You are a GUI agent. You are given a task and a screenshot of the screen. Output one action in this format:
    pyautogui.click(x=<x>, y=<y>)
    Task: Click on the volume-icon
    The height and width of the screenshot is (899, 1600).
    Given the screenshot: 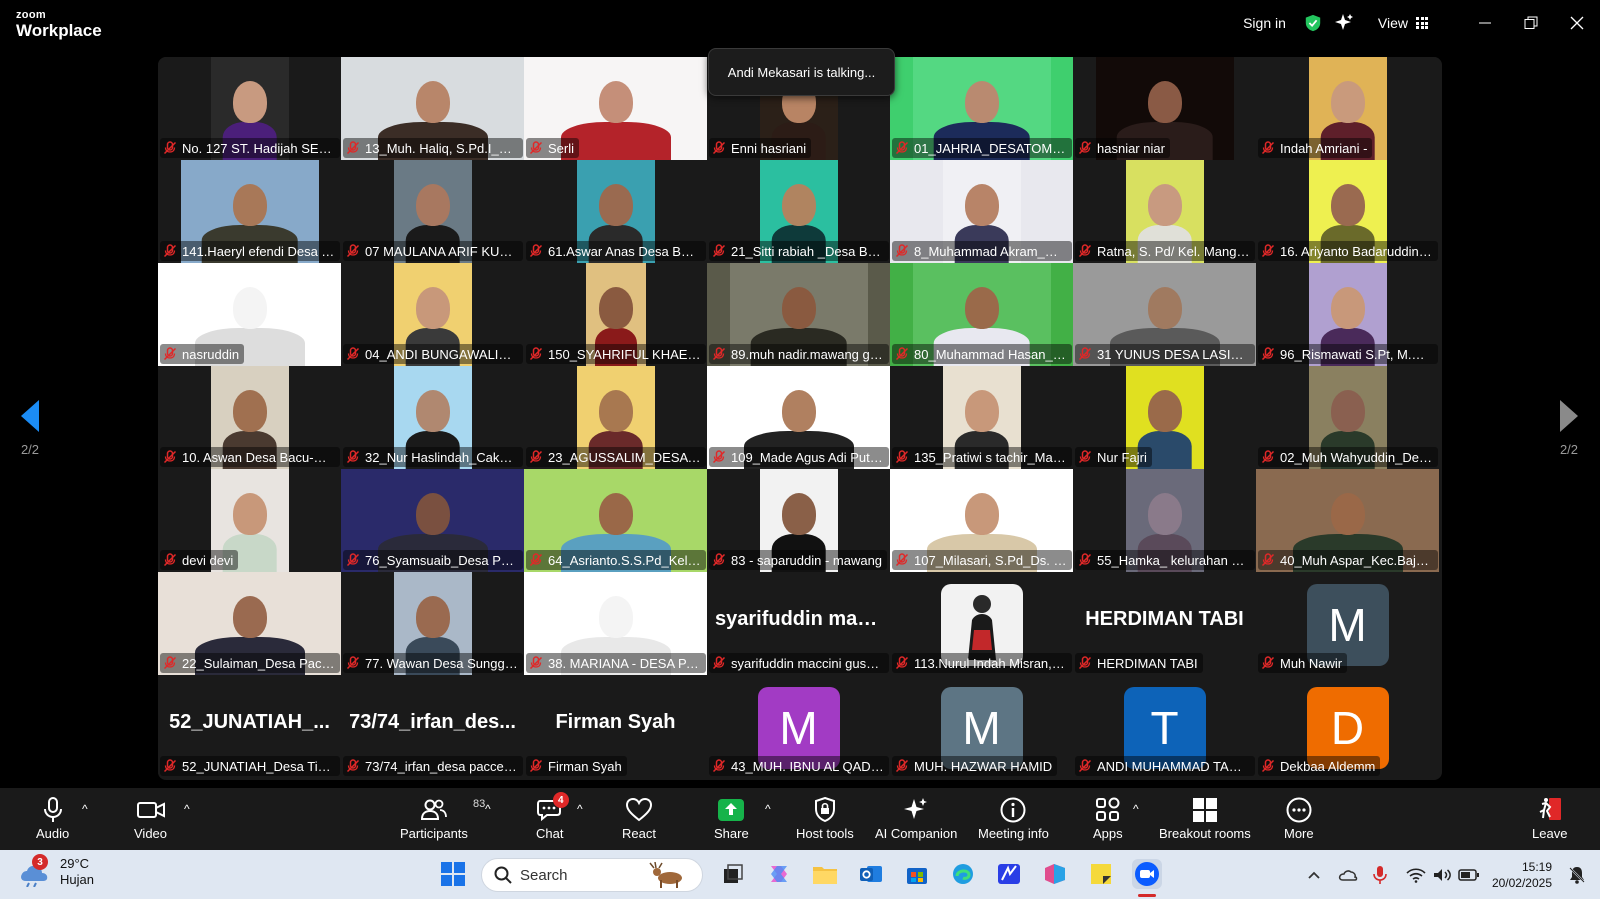 What is the action you would take?
    pyautogui.click(x=1442, y=875)
    